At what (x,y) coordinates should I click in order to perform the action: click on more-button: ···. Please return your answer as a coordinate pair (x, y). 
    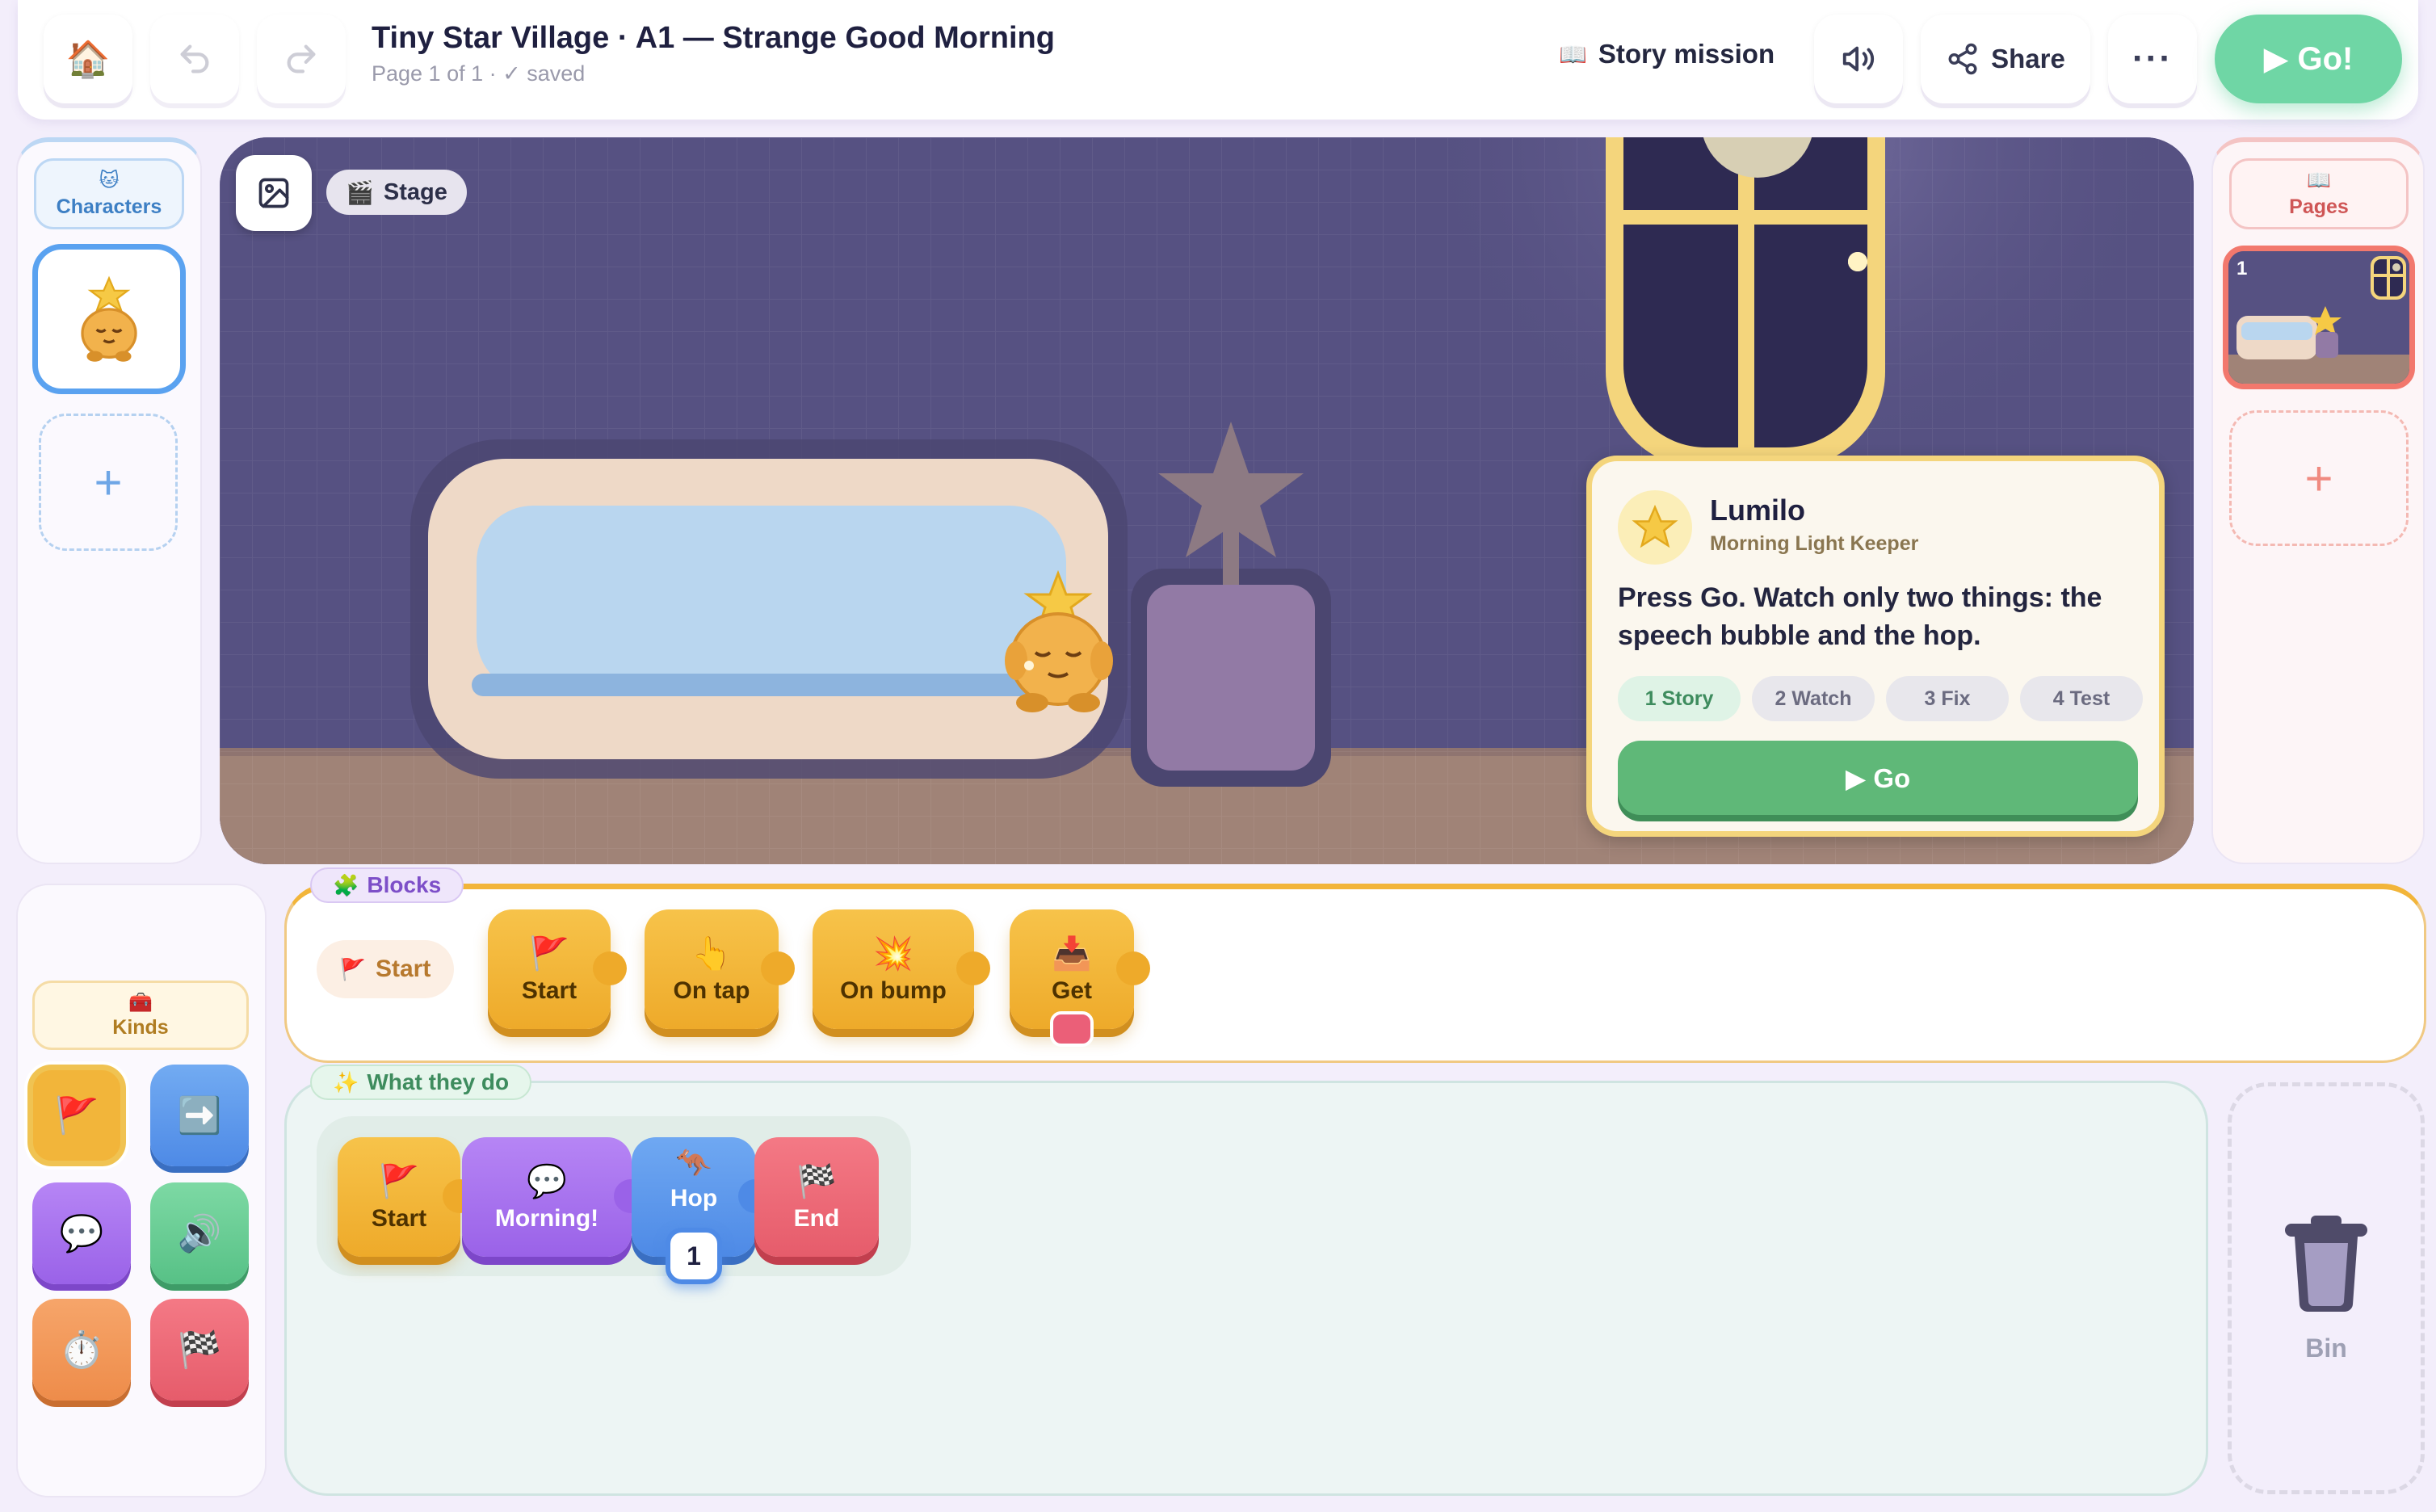
    Looking at the image, I should click on (2152, 59).